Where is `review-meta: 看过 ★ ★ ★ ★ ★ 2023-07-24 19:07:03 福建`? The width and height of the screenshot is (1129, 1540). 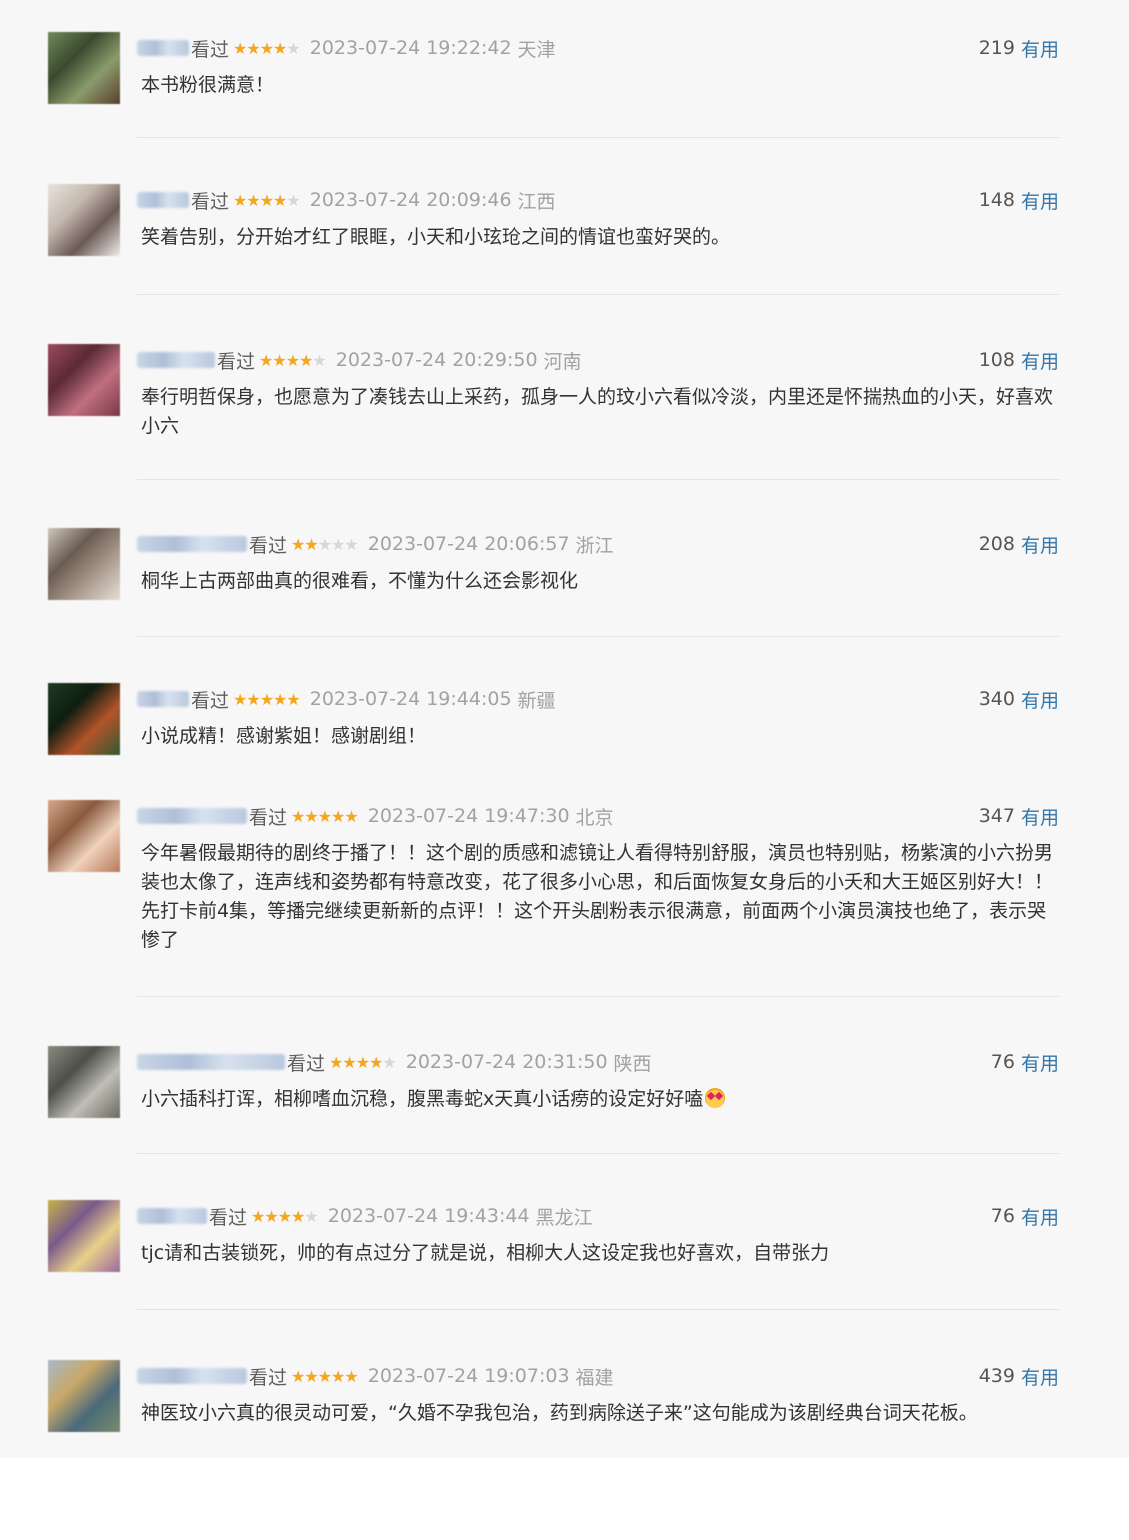 review-meta: 看过 ★ ★ ★ ★ ★ 2023-07-24 19:07:03 福建 is located at coordinates (375, 1376).